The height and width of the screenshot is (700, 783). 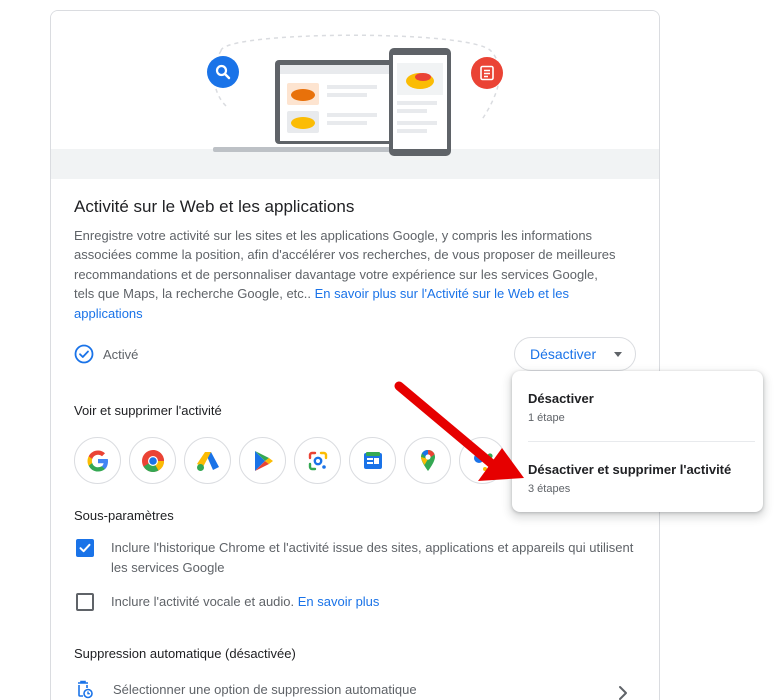 What do you see at coordinates (223, 72) in the screenshot?
I see `search-icon` at bounding box center [223, 72].